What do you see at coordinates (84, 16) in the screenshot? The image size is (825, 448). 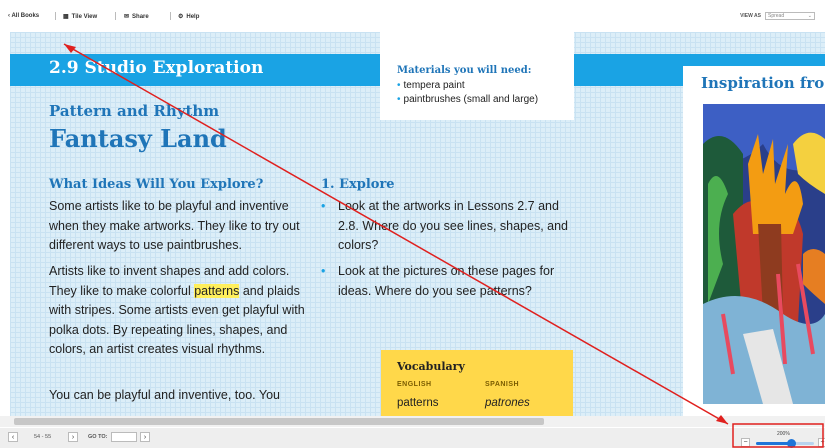 I see `tile-view-label: Tile View` at bounding box center [84, 16].